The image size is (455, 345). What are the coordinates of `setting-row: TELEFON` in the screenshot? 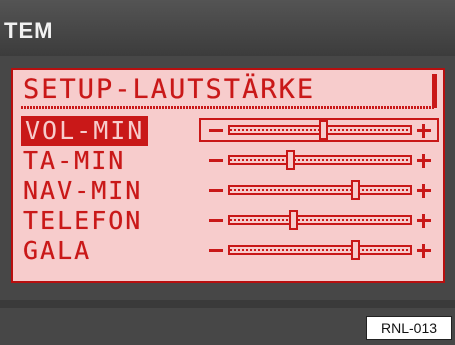 It's located at (230, 221).